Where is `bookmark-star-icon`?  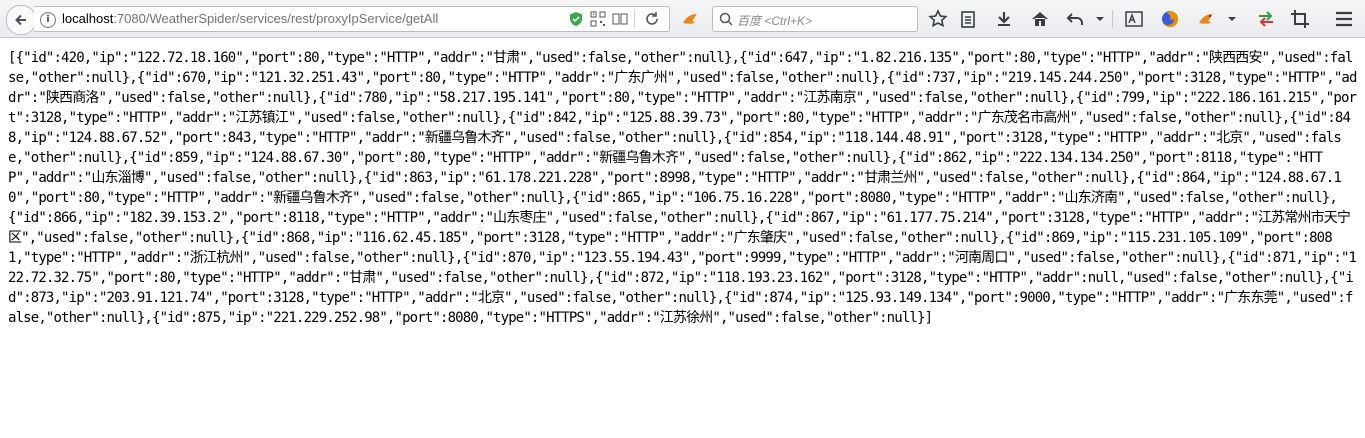 bookmark-star-icon is located at coordinates (938, 19).